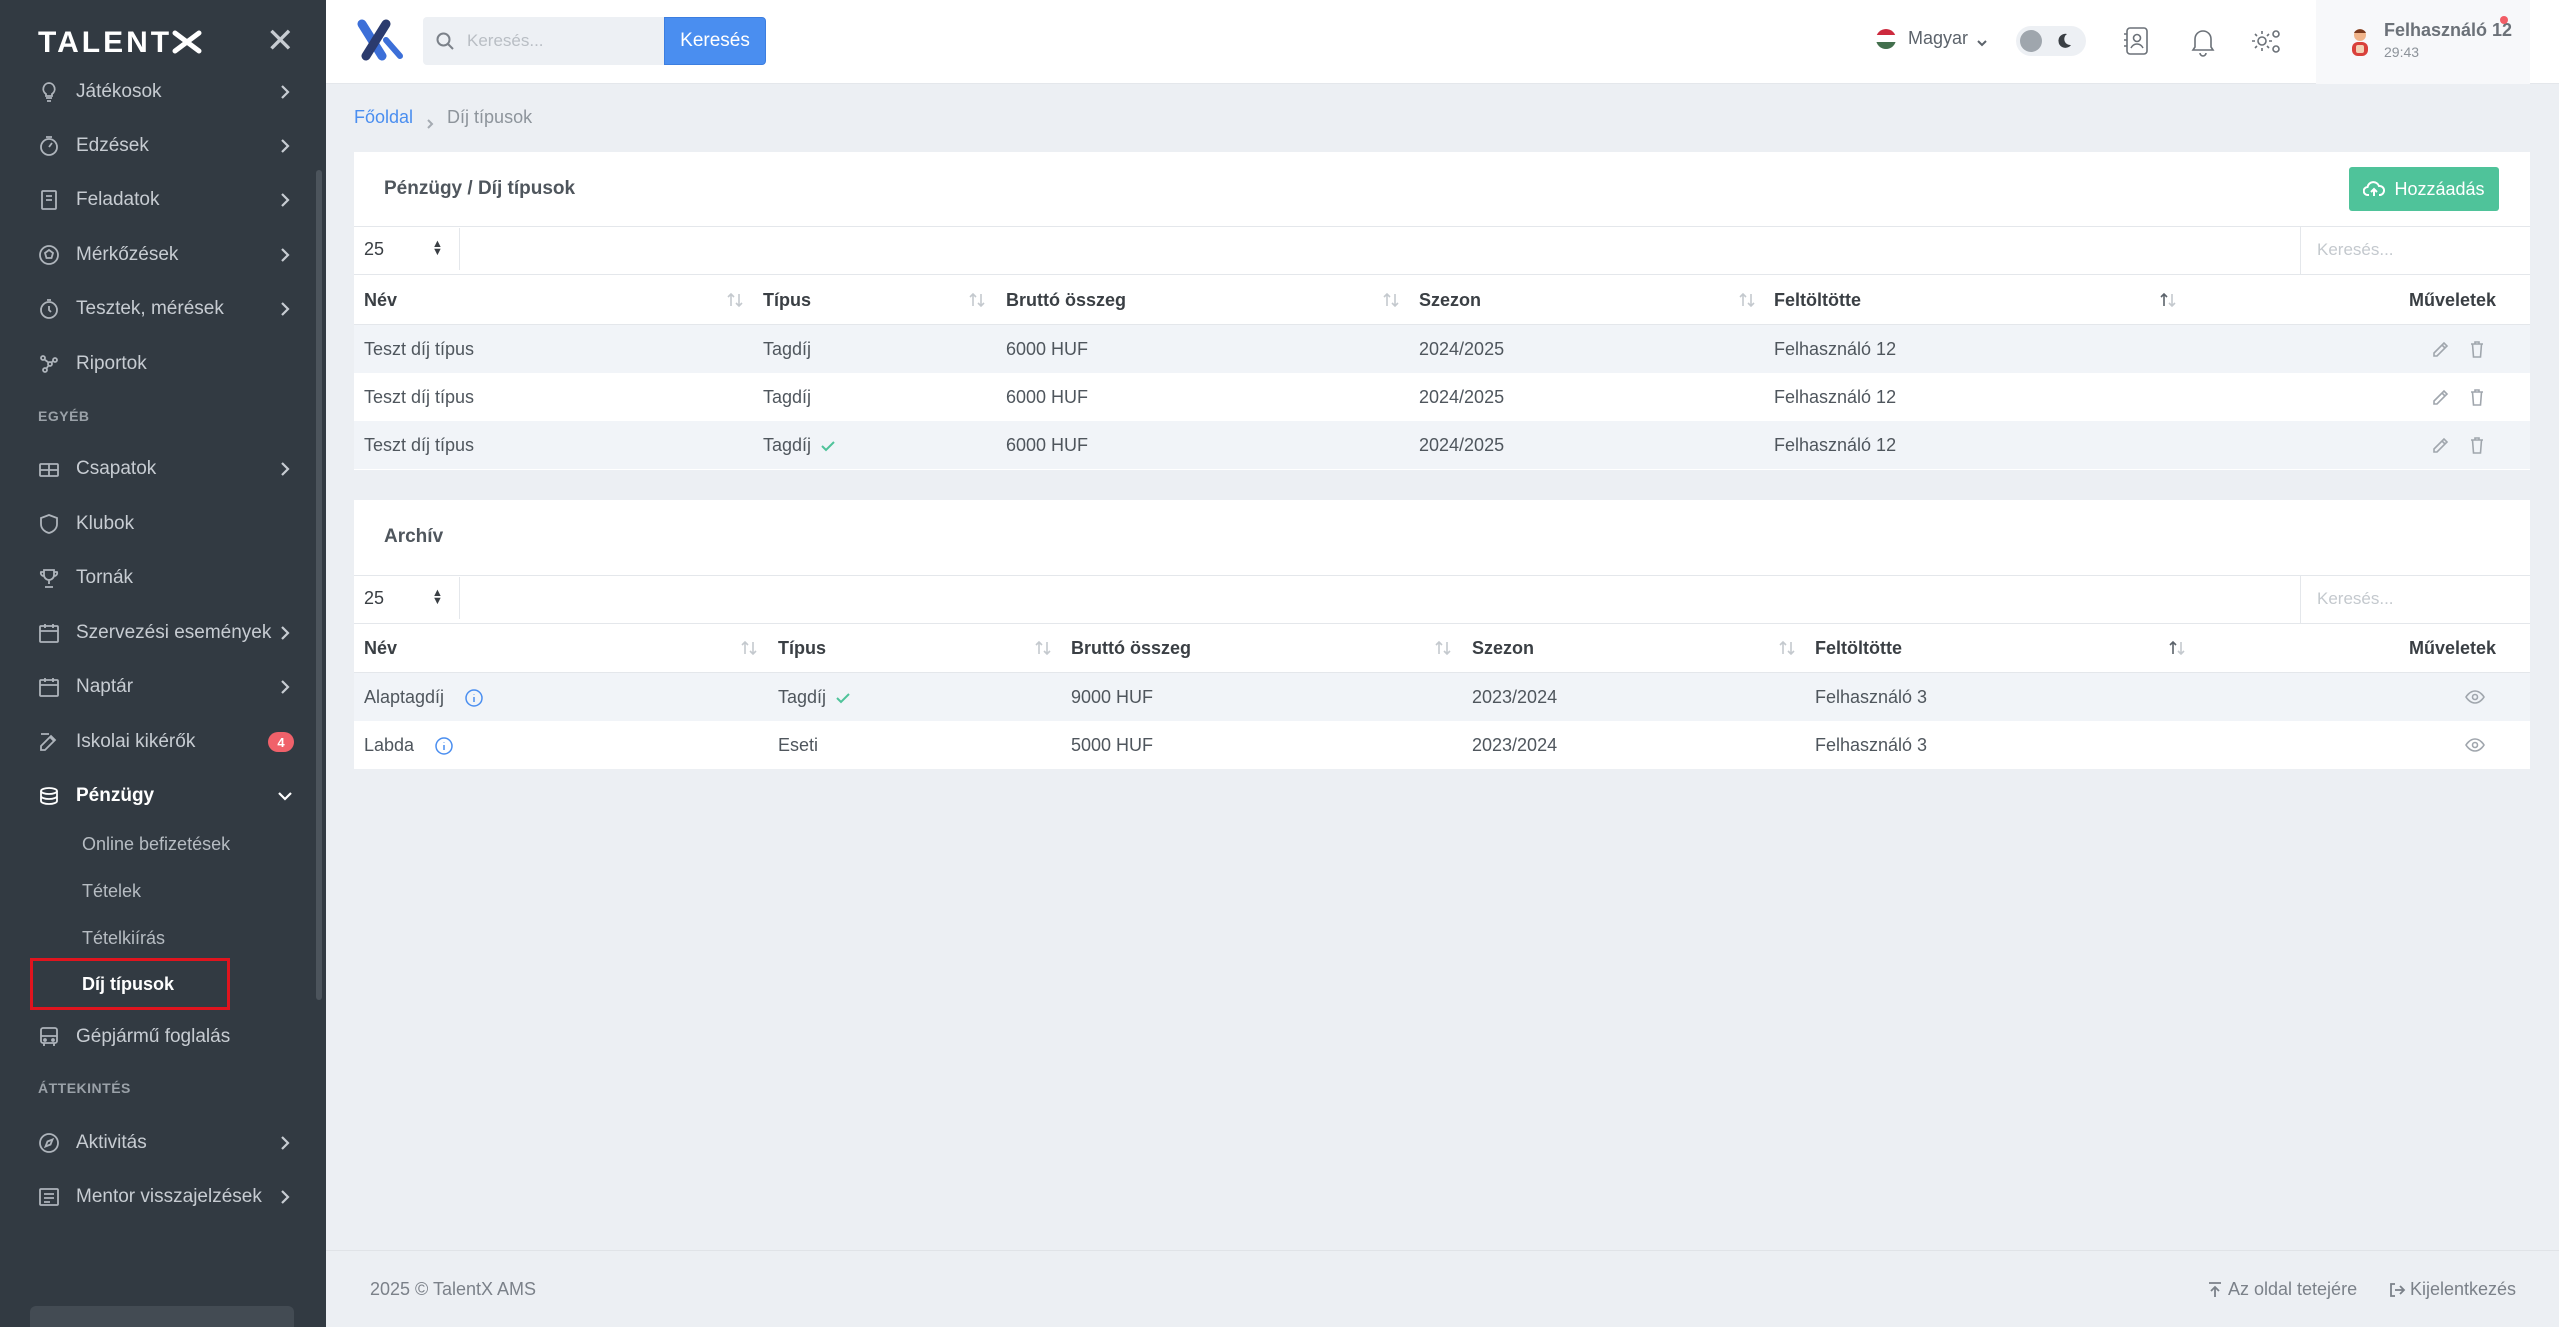 Image resolution: width=2559 pixels, height=1327 pixels. I want to click on sidebar-item-tests: Tesztek, mérések, so click(165, 309).